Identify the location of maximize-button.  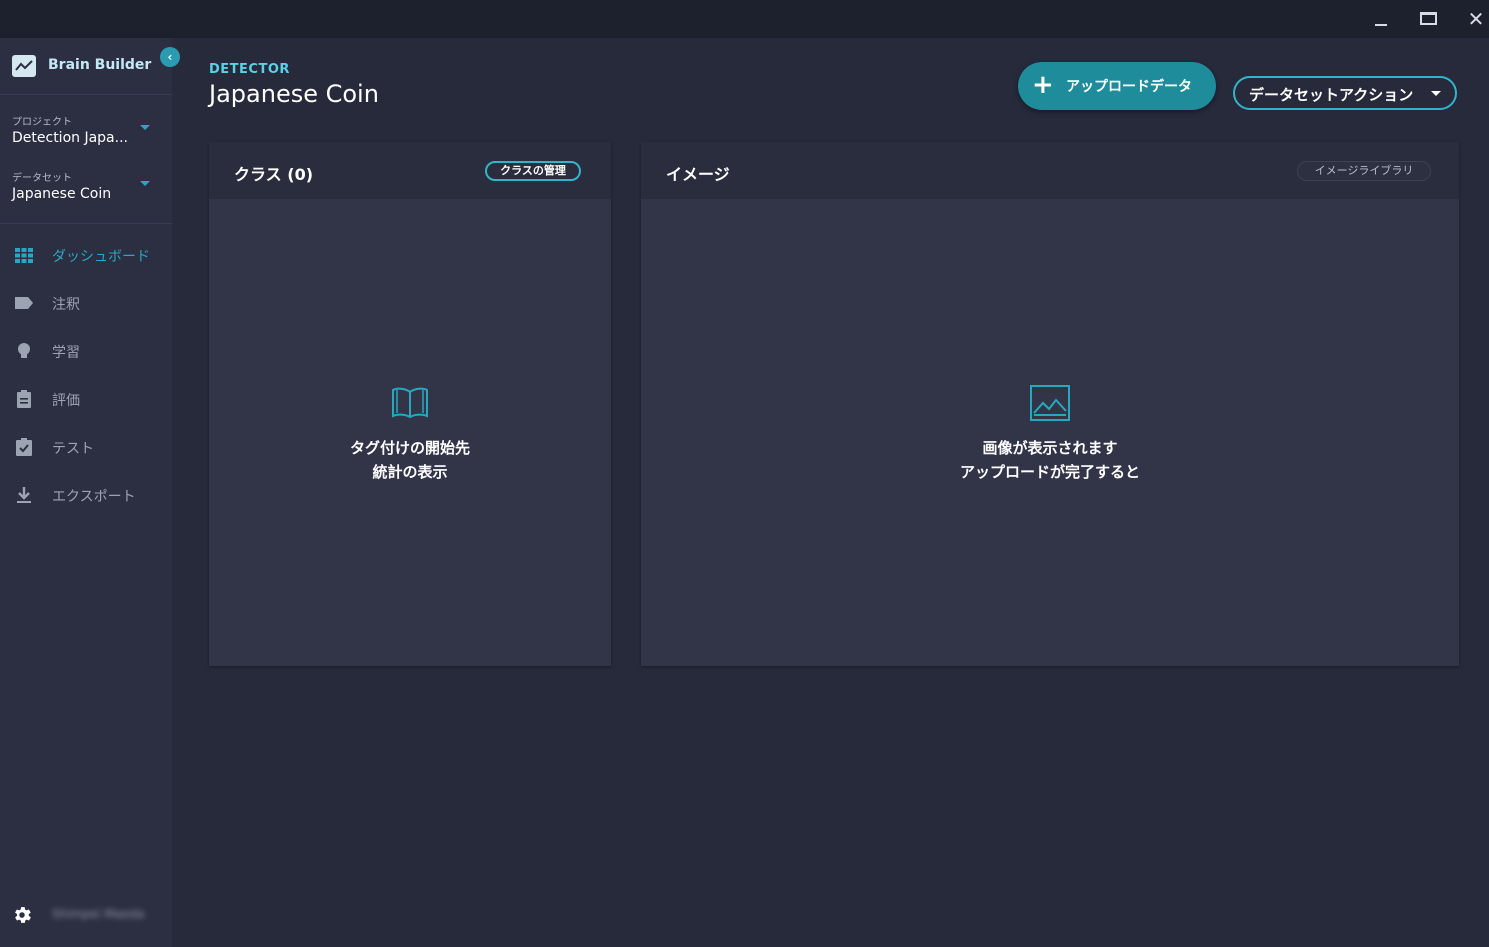
(1428, 19).